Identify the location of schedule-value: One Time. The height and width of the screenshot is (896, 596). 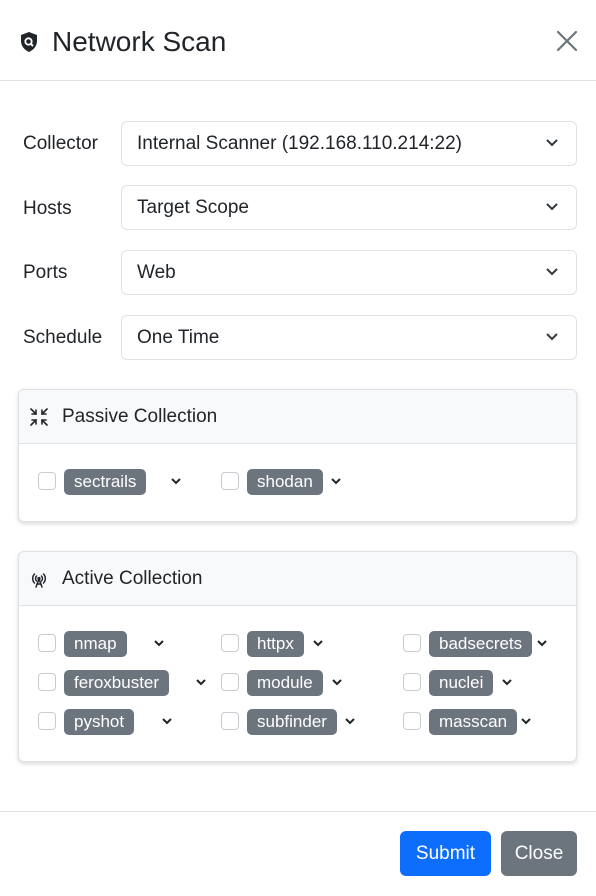
(178, 337).